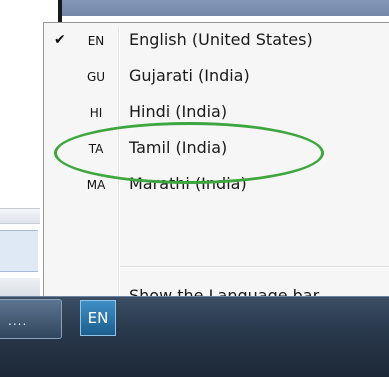  I want to click on background-toolbar, so click(20, 216).